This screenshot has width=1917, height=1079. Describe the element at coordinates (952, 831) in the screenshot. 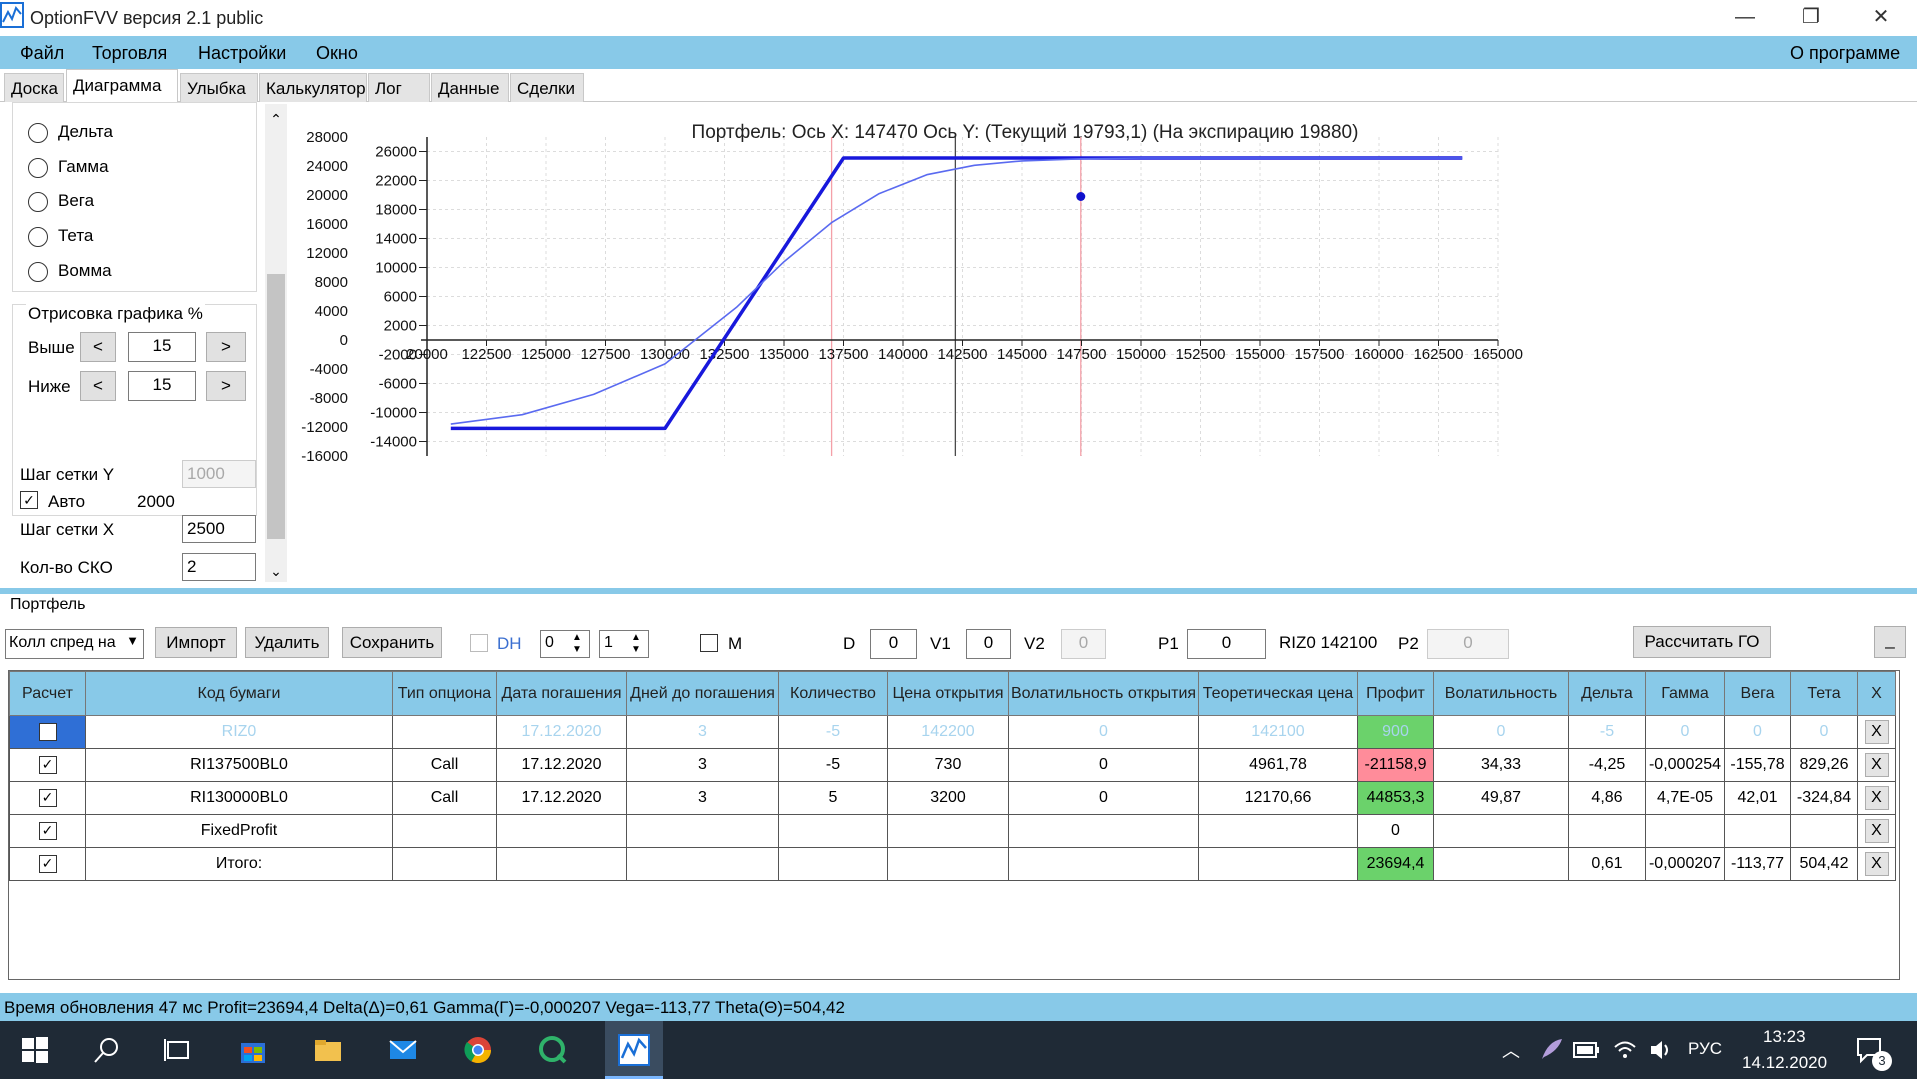

I see `table-row: ✓ FixedProfit 0 X` at that location.